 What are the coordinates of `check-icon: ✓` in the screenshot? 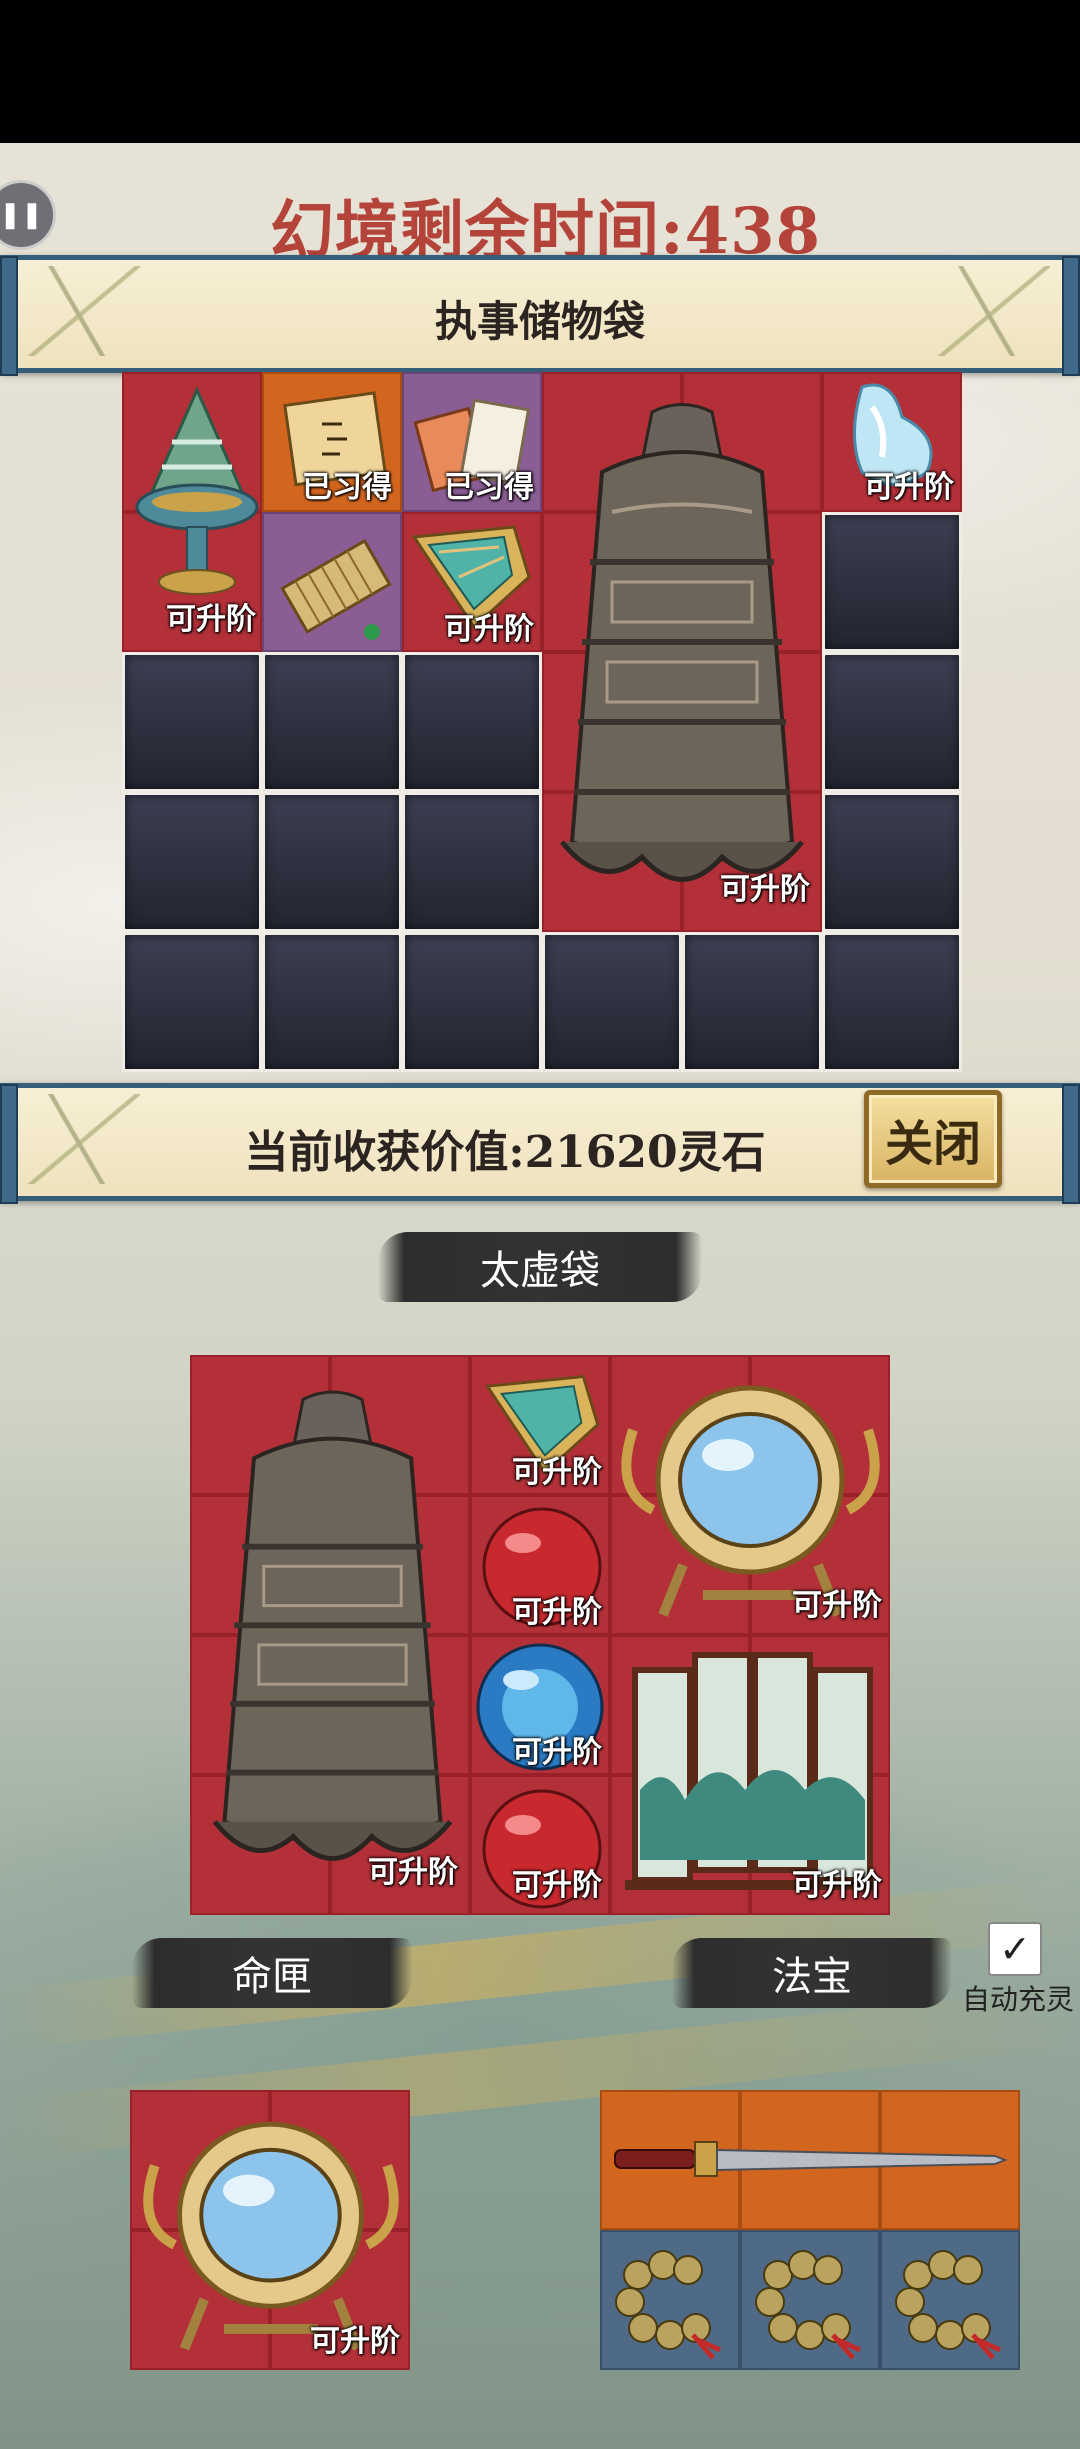 It's located at (1015, 1949).